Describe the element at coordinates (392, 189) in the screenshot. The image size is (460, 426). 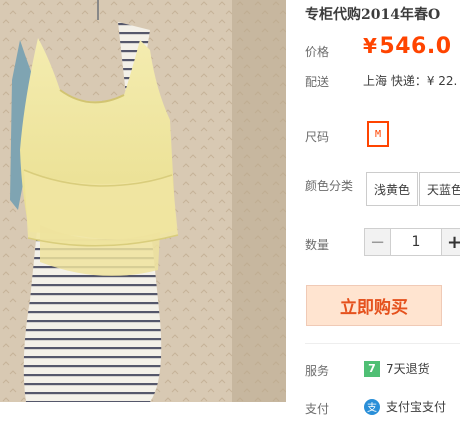
I see `color-option-light-yellow: 浅黄色` at that location.